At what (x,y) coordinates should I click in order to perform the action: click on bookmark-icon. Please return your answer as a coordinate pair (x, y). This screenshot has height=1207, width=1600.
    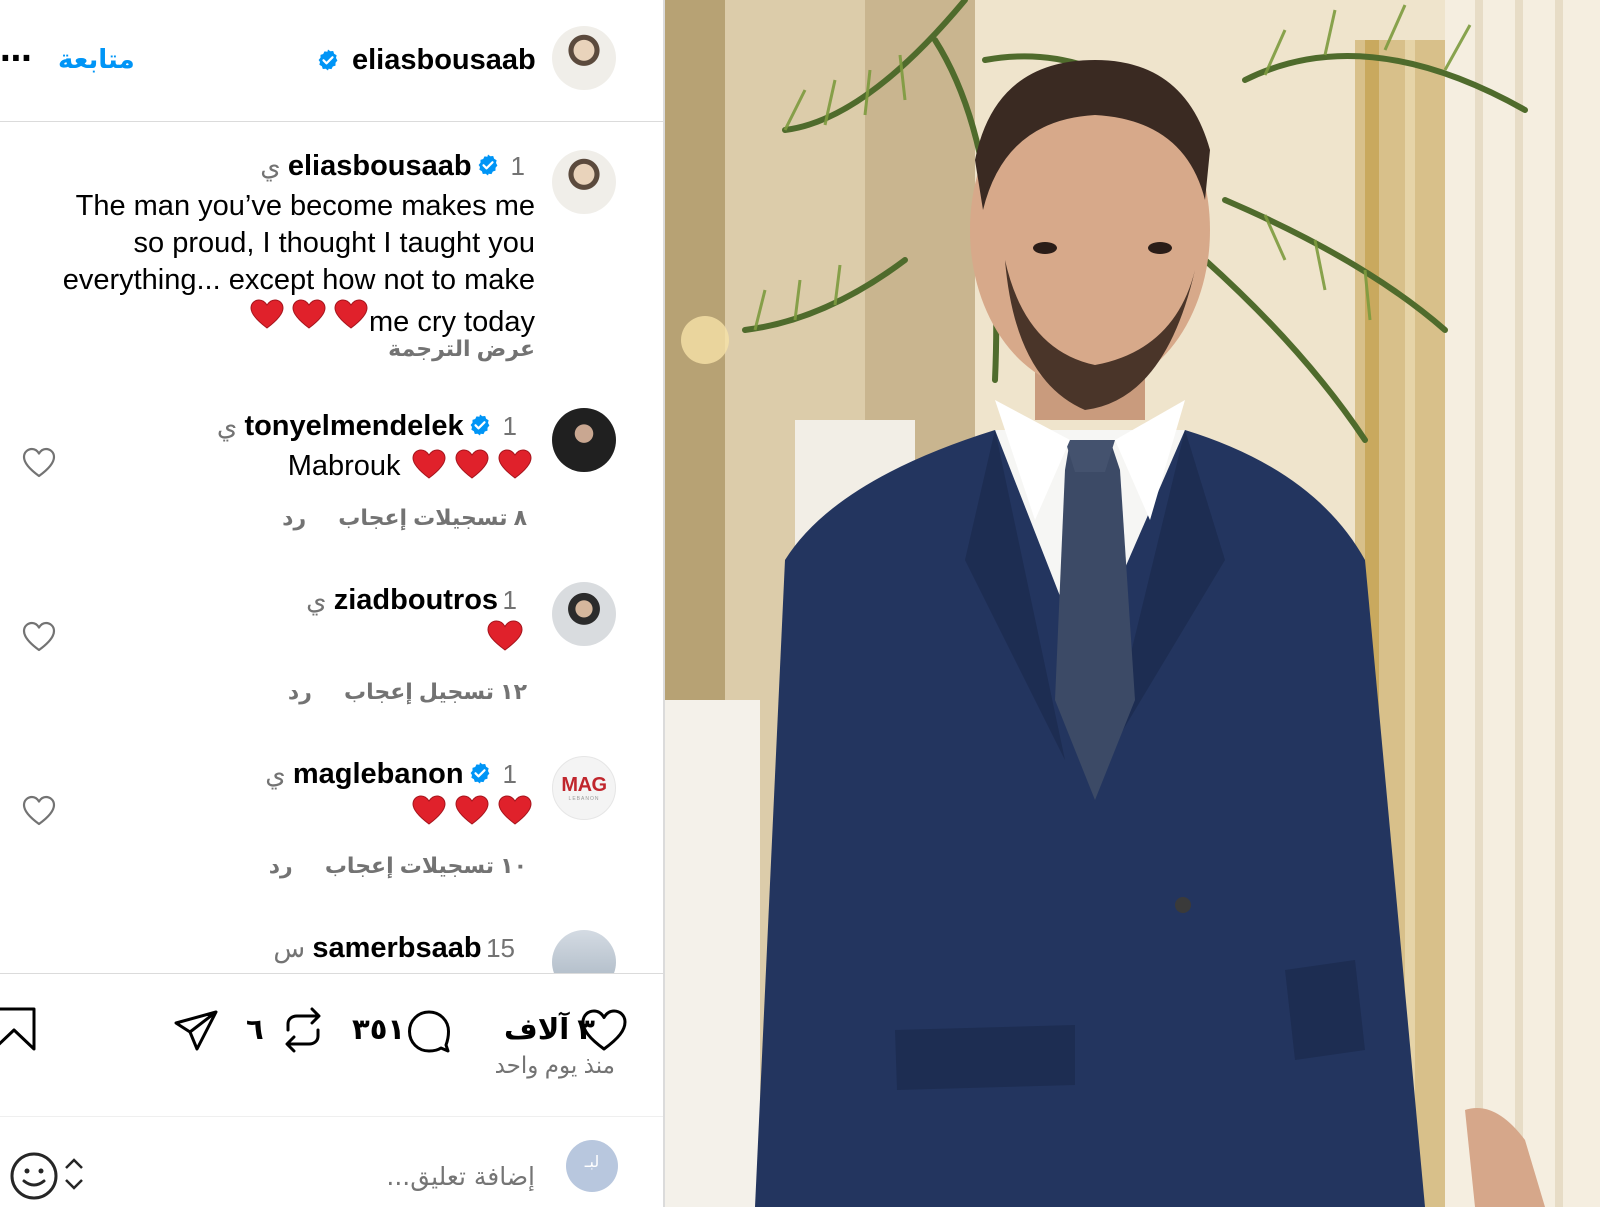
    Looking at the image, I should click on (18, 1029).